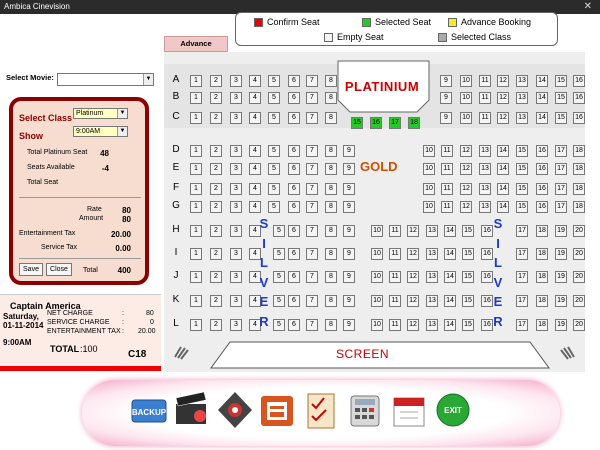 This screenshot has width=600, height=450. Describe the element at coordinates (413, 277) in the screenshot. I see `seat-j12: 12` at that location.